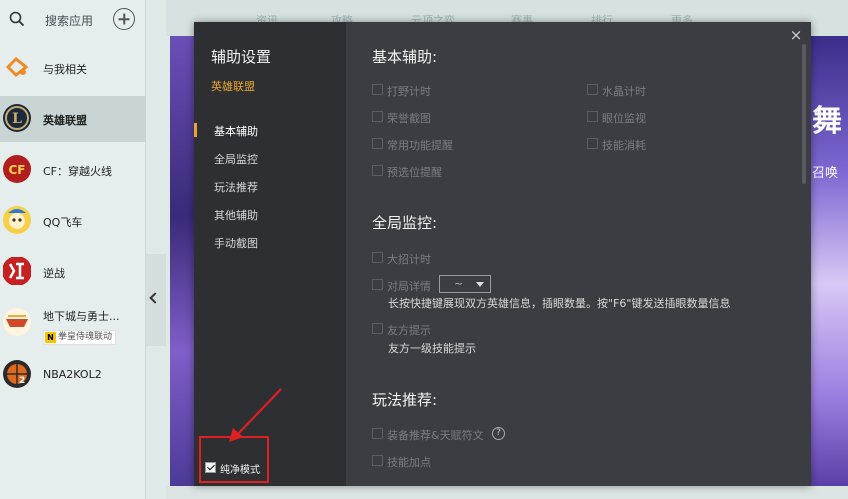 The image size is (848, 499). I want to click on sidebar-item-label: 逆战, so click(54, 273).